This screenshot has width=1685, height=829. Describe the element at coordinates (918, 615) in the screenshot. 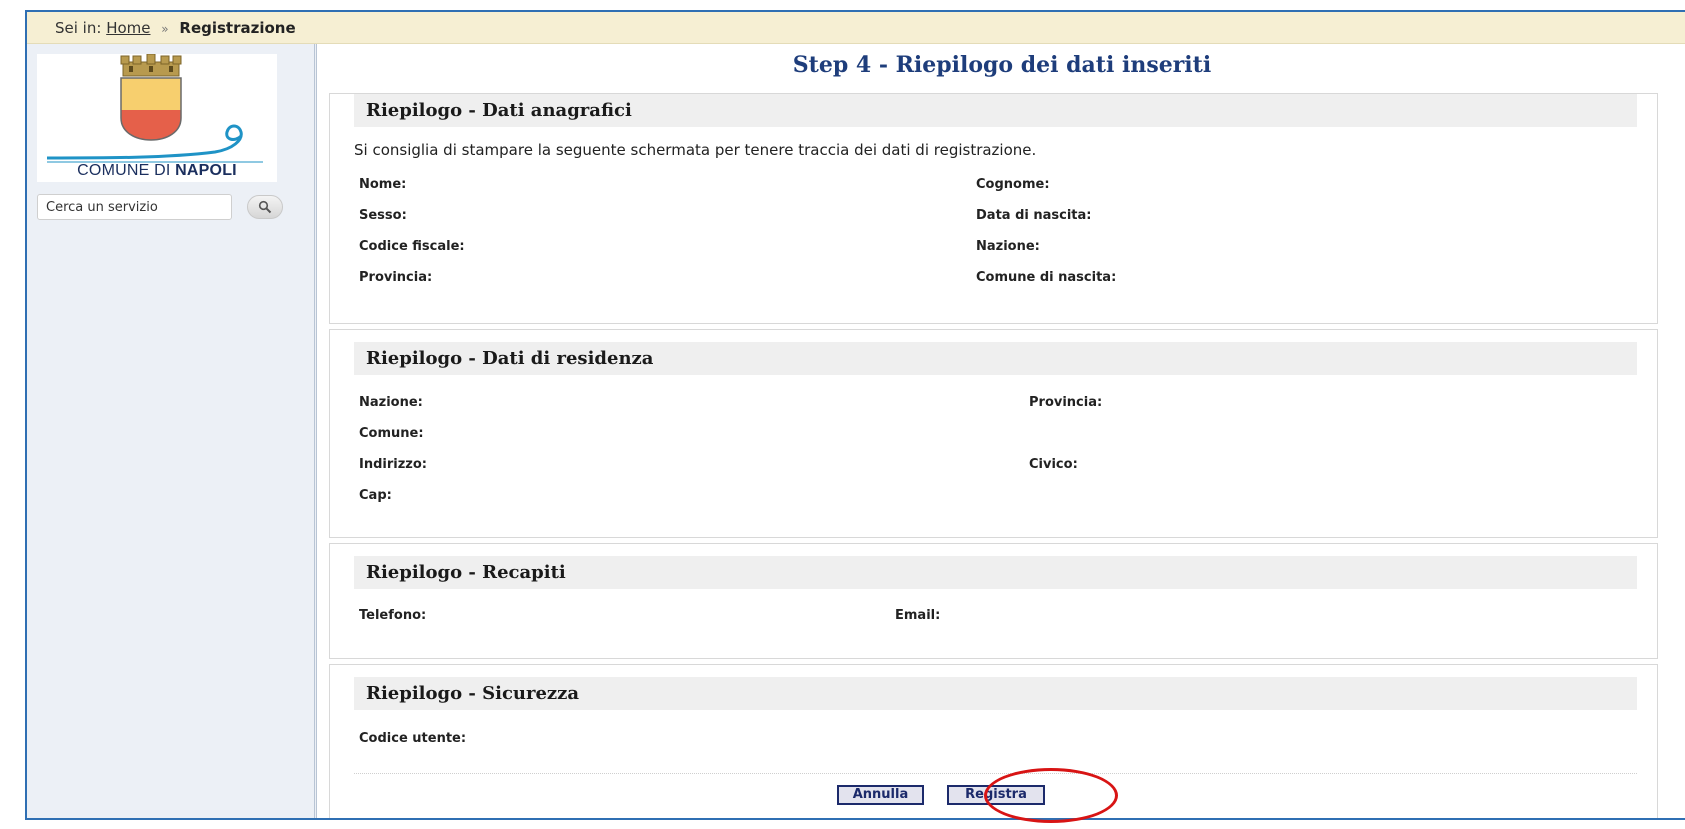

I see `field-label-email: Email:` at that location.